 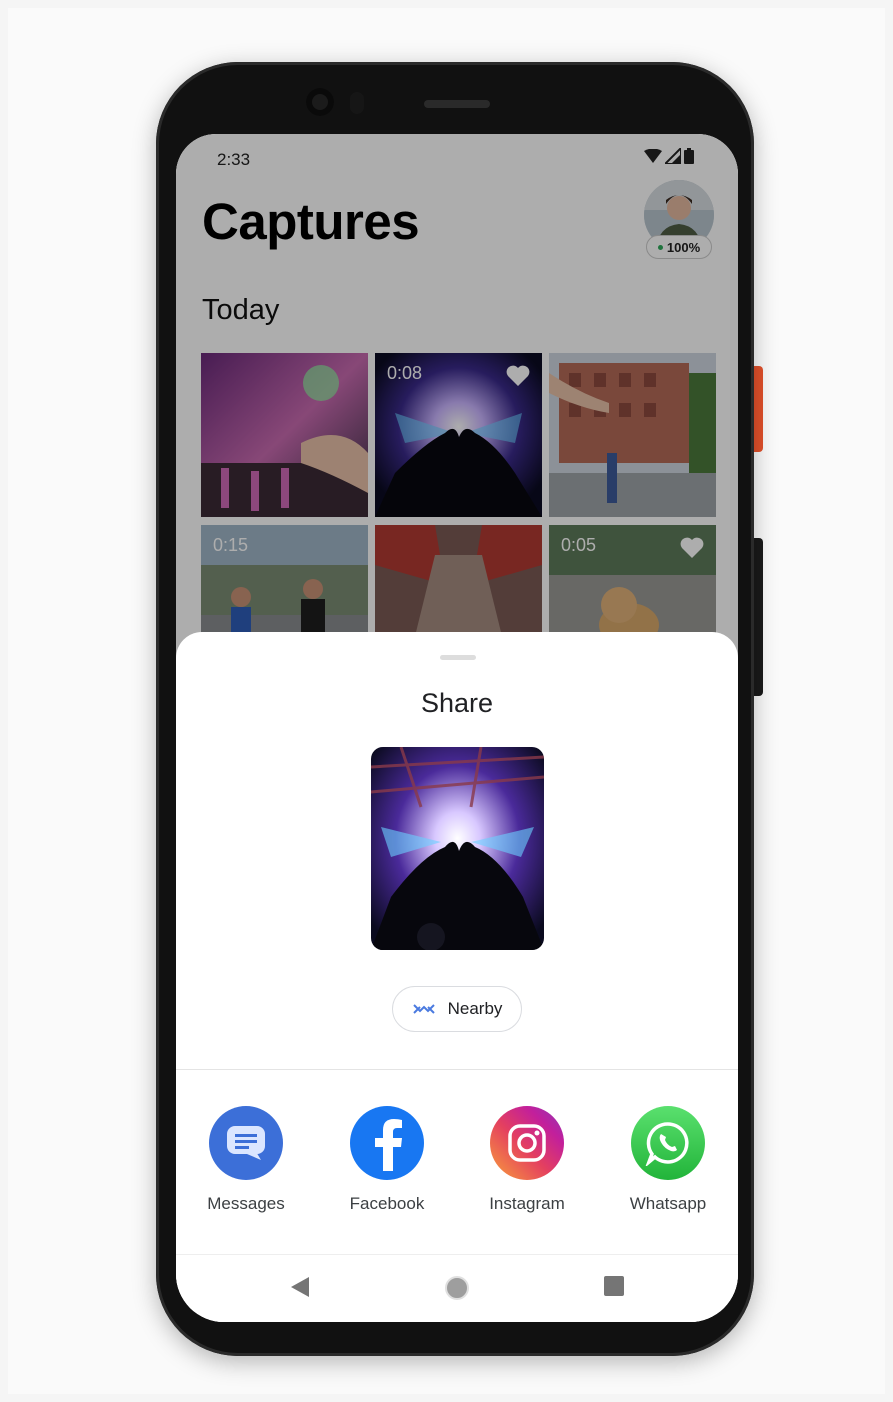 I want to click on share-title: Share, so click(x=457, y=703).